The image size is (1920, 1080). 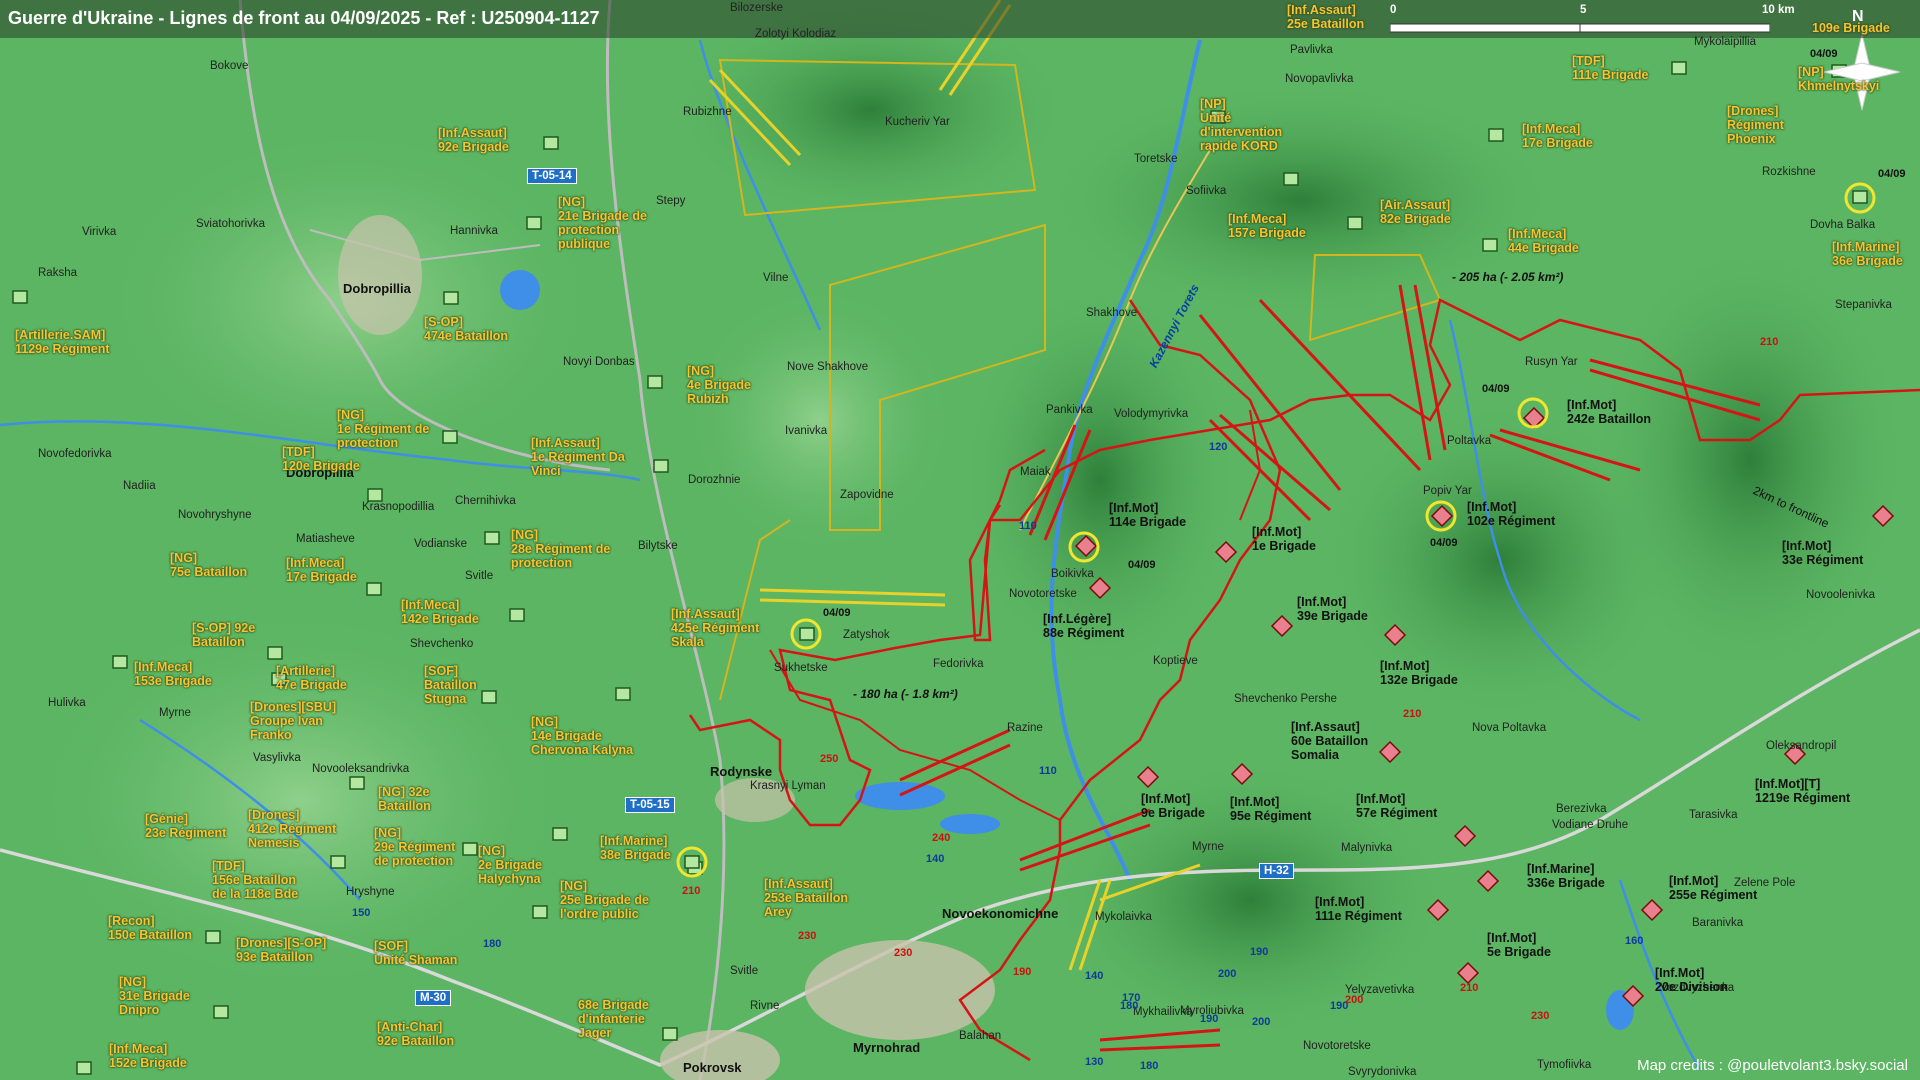 What do you see at coordinates (867, 495) in the screenshot?
I see `place-label: Zapovidne` at bounding box center [867, 495].